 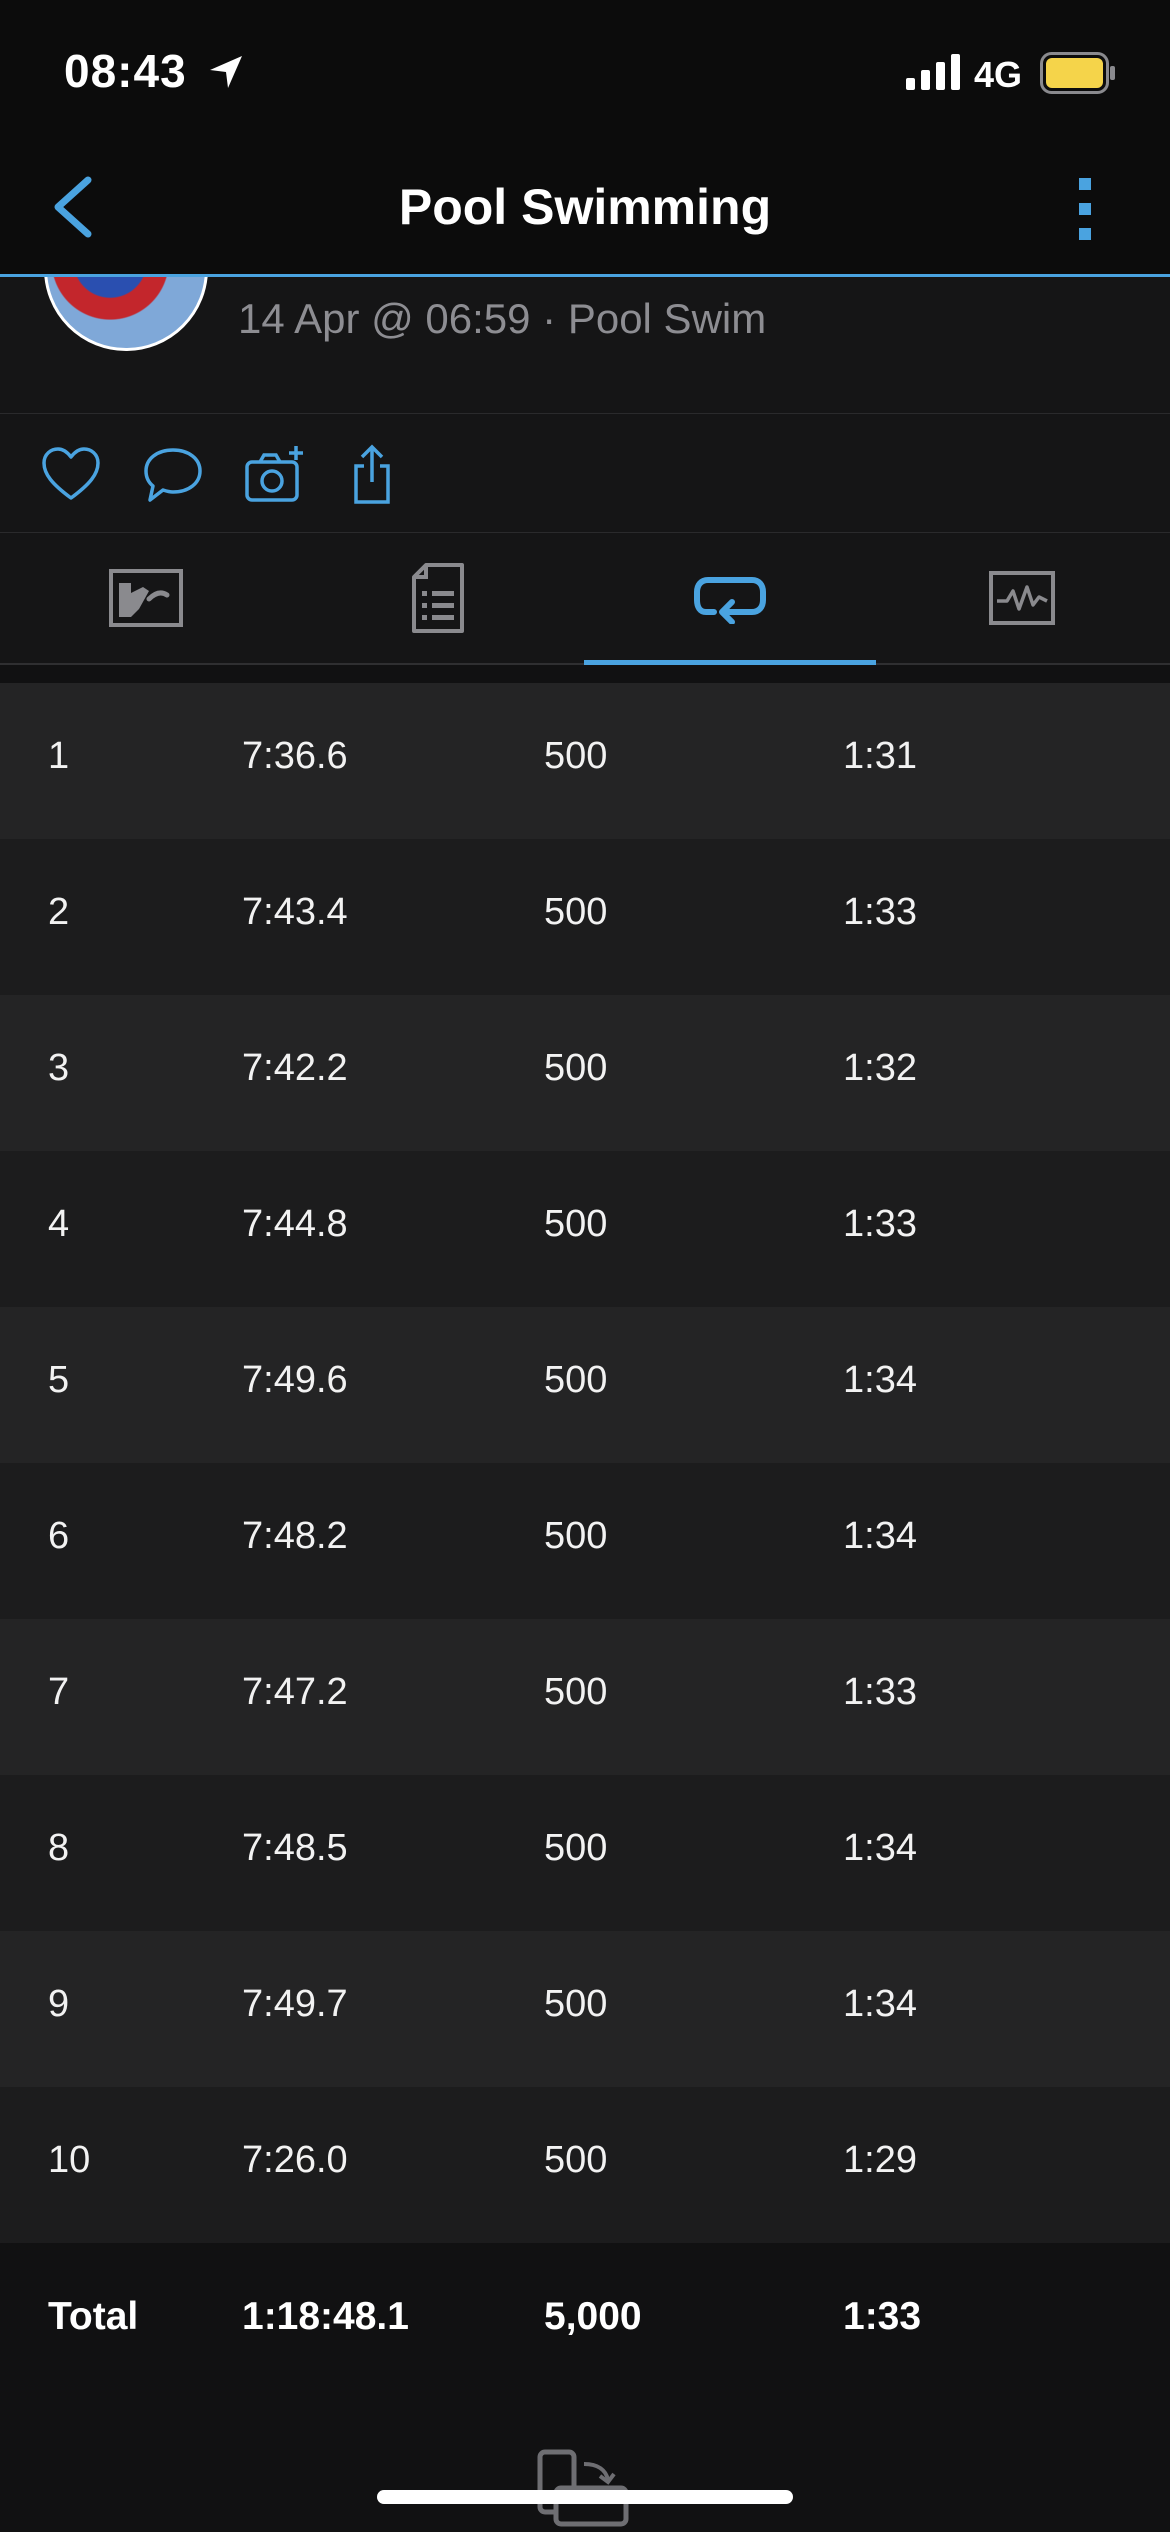 What do you see at coordinates (295, 2004) in the screenshot?
I see `lap-time: 7:49.7` at bounding box center [295, 2004].